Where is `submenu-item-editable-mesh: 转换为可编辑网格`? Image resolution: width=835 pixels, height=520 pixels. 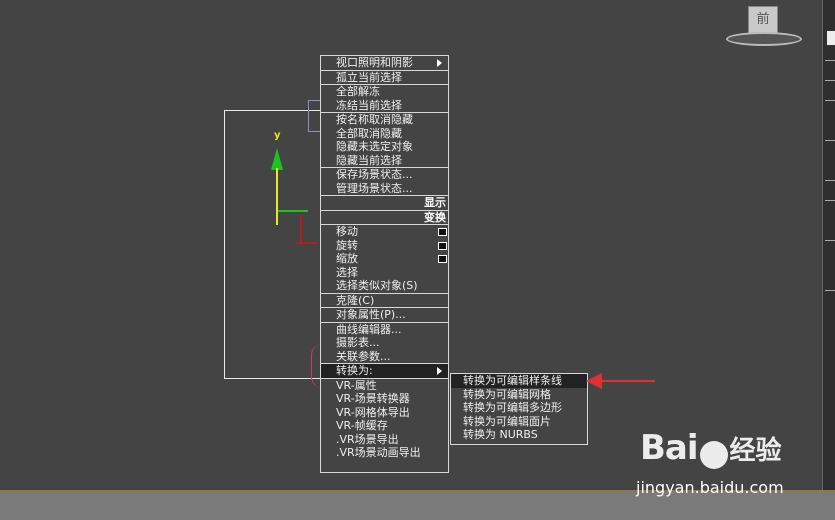 submenu-item-editable-mesh: 转换为可编辑网格 is located at coordinates (519, 395).